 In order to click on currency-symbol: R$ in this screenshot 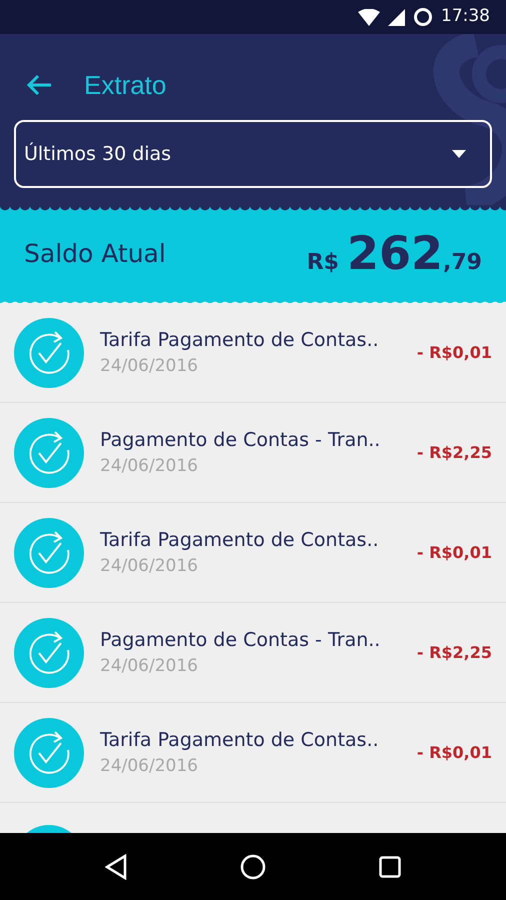, I will do `click(322, 262)`.